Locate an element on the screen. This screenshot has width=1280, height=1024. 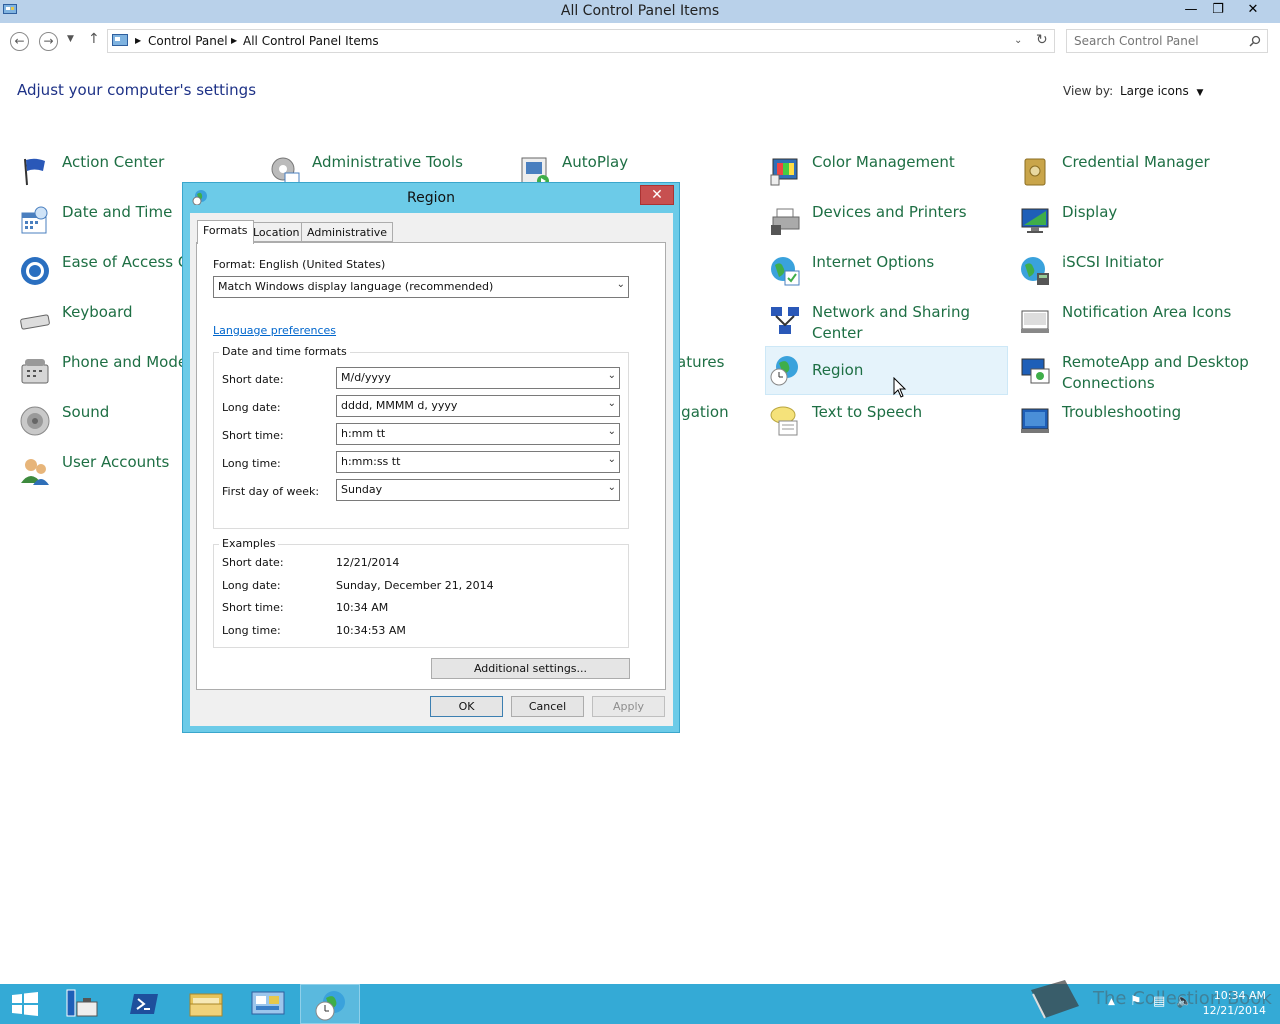
long-date-value: dddd, MMMM d, yyyy is located at coordinates (399, 405).